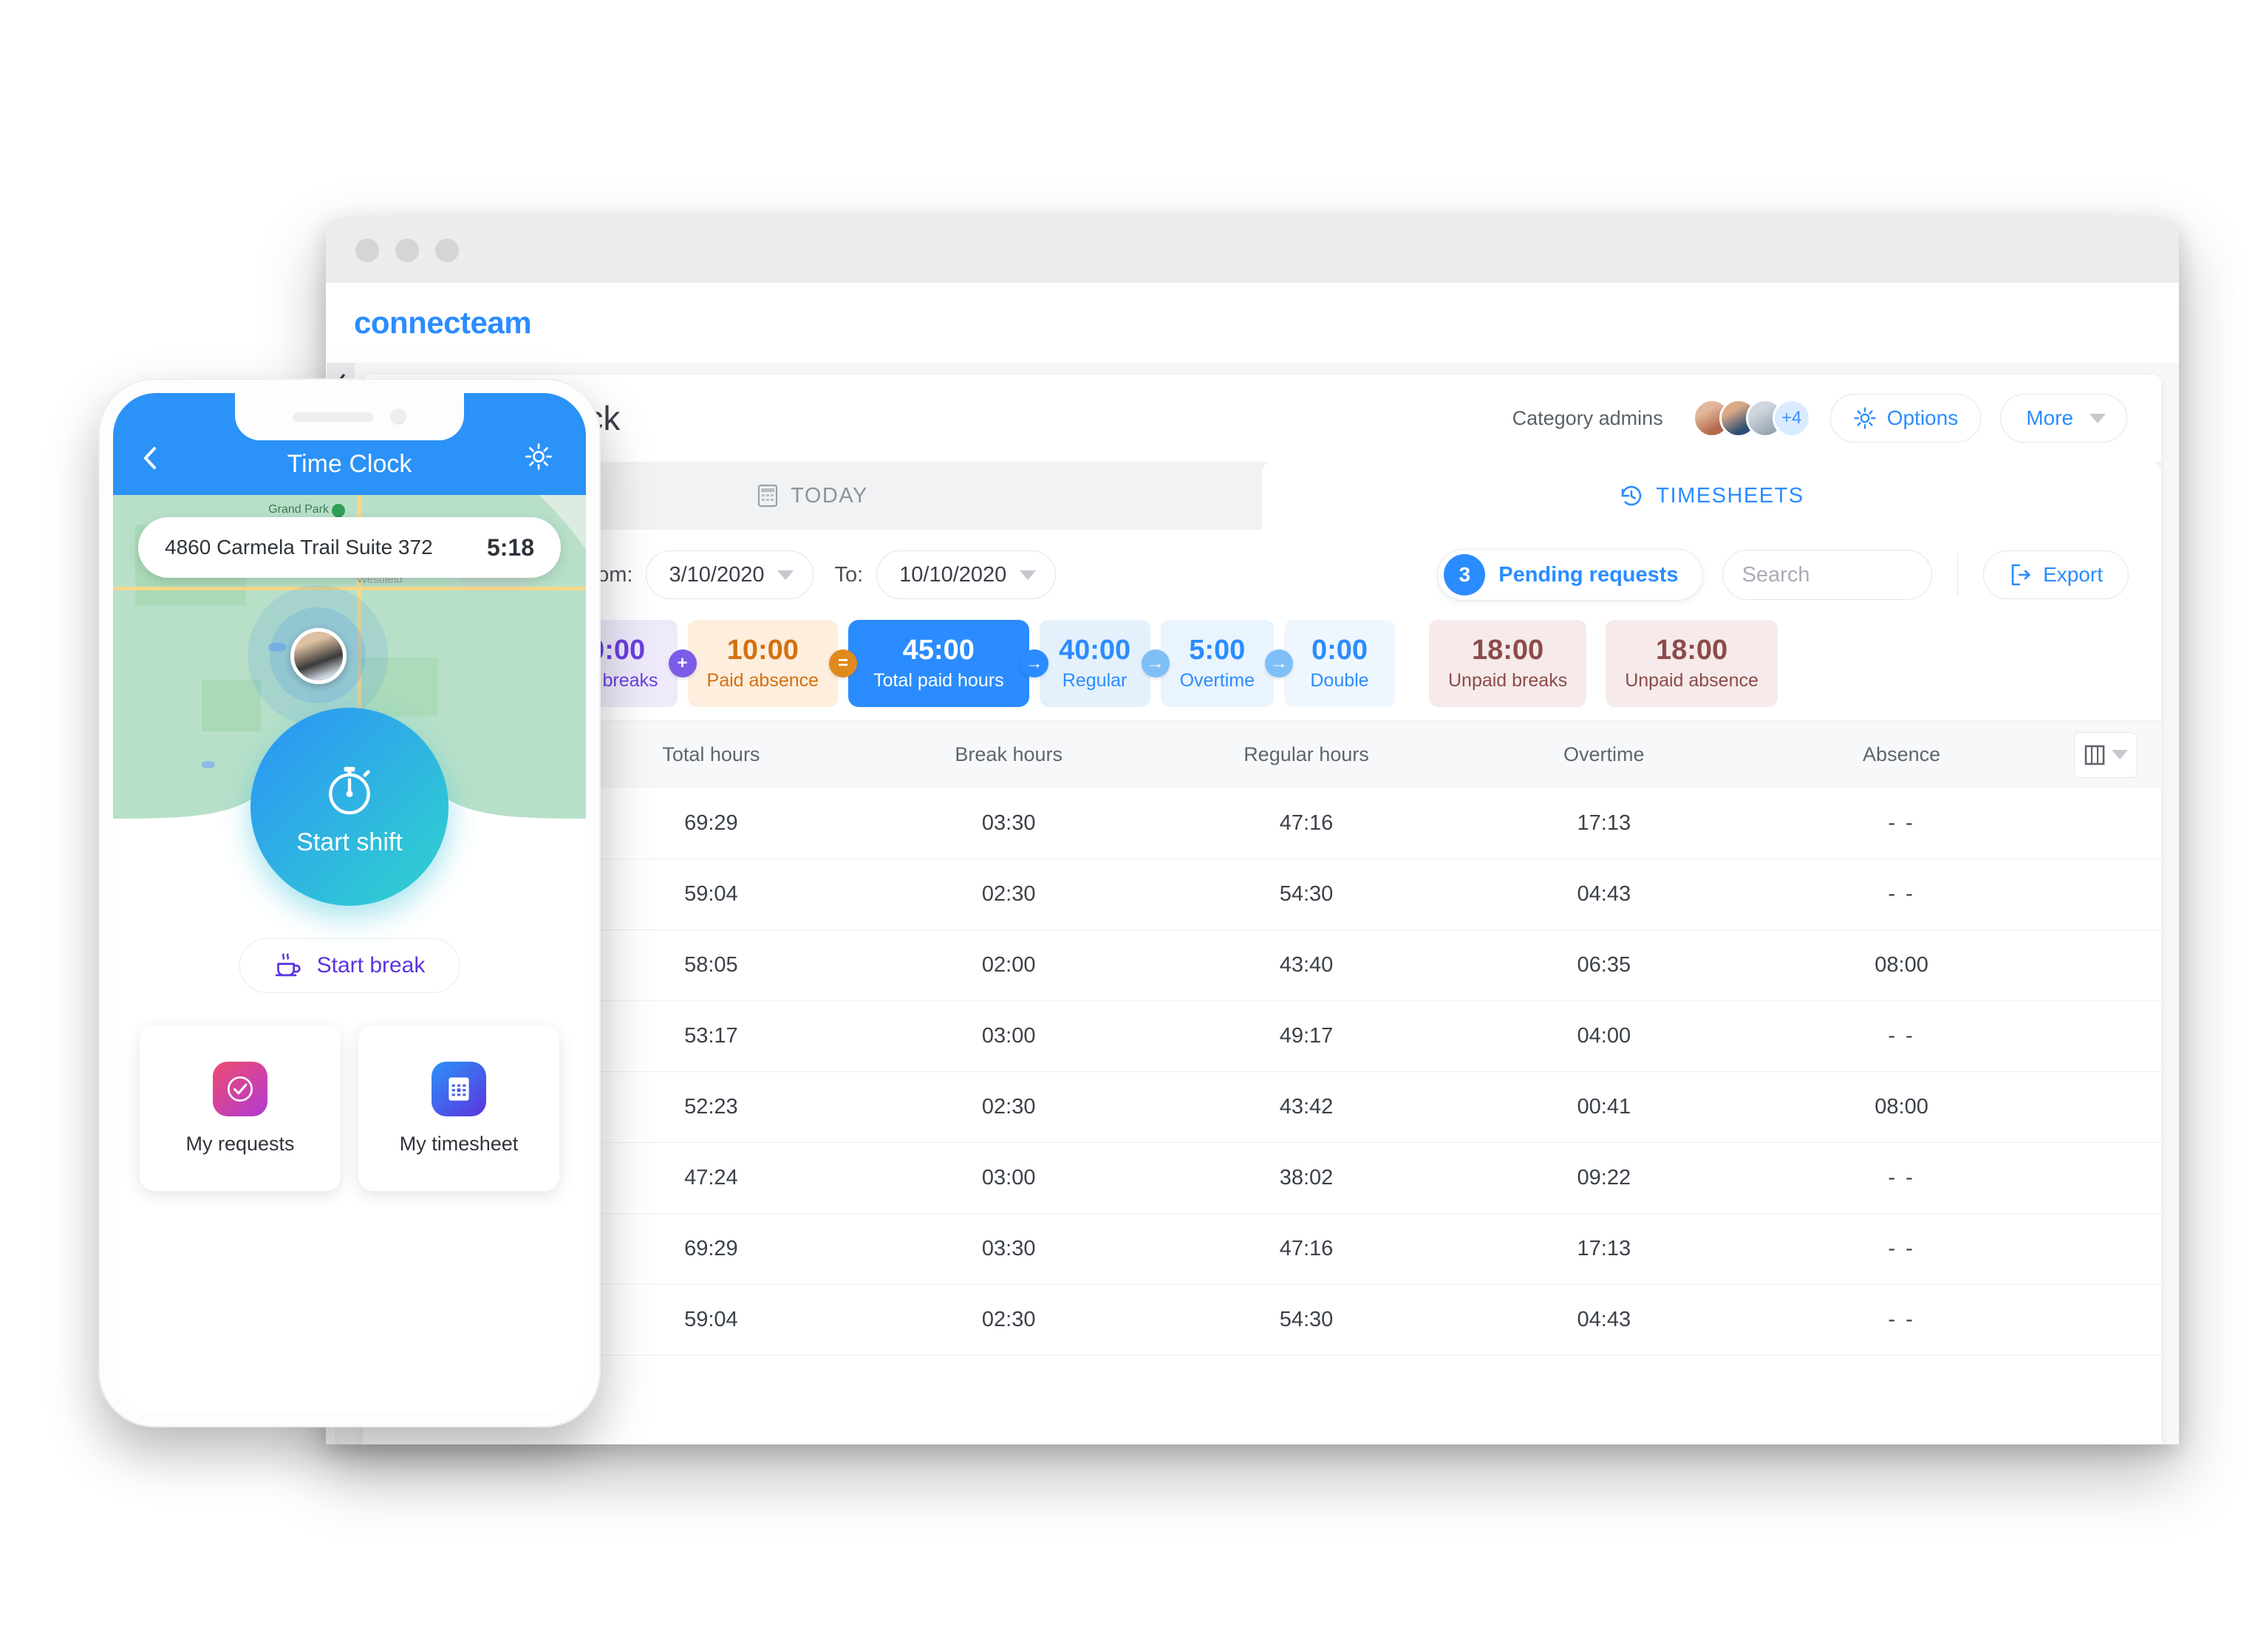  I want to click on column-settings-cell, so click(2105, 754).